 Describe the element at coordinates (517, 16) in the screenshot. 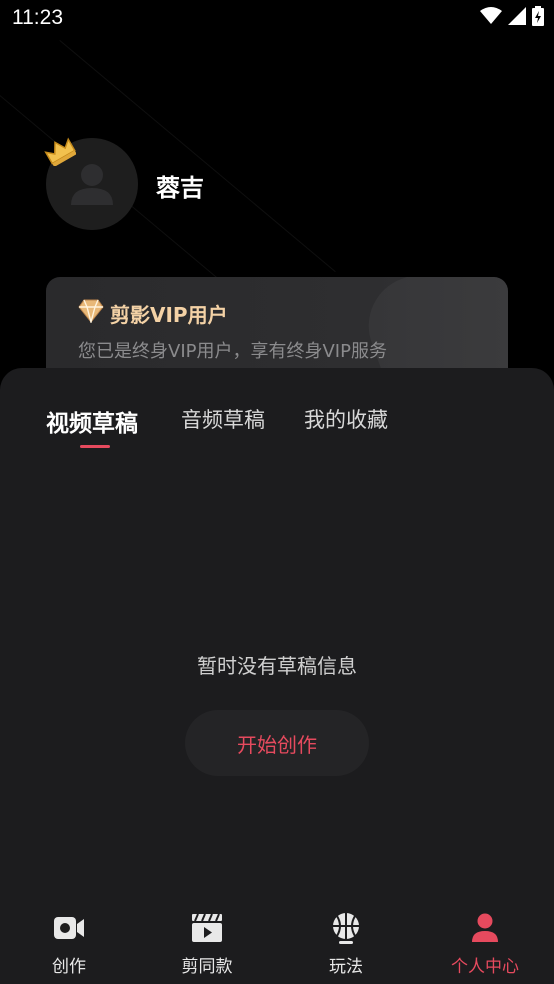

I see `signal-icon` at that location.